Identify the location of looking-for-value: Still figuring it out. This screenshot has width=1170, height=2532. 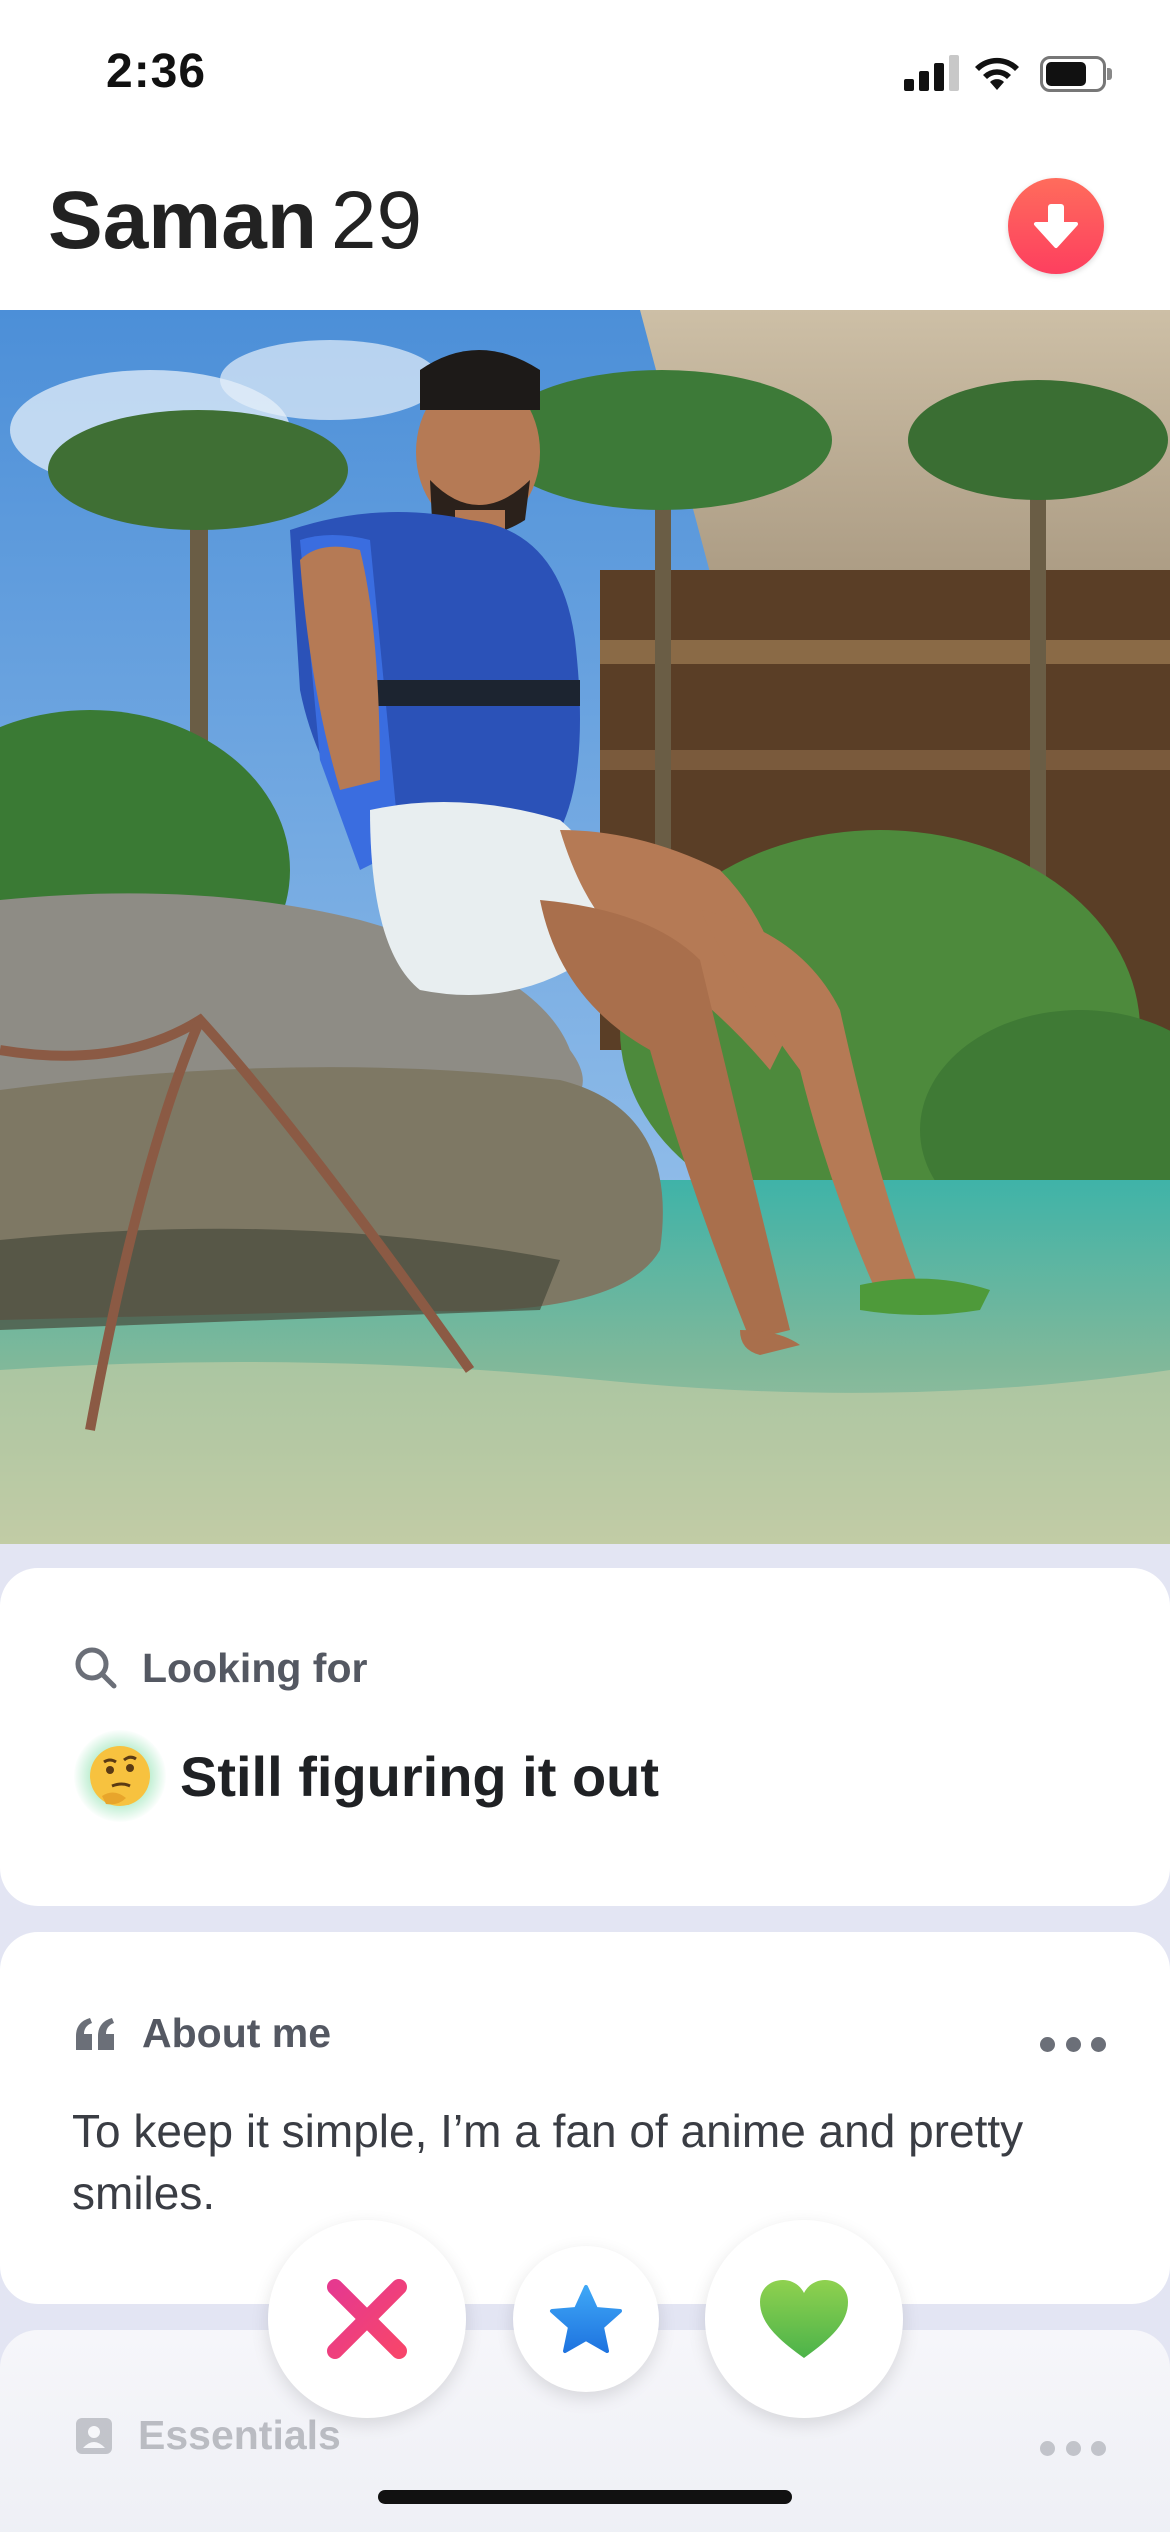
(367, 1776).